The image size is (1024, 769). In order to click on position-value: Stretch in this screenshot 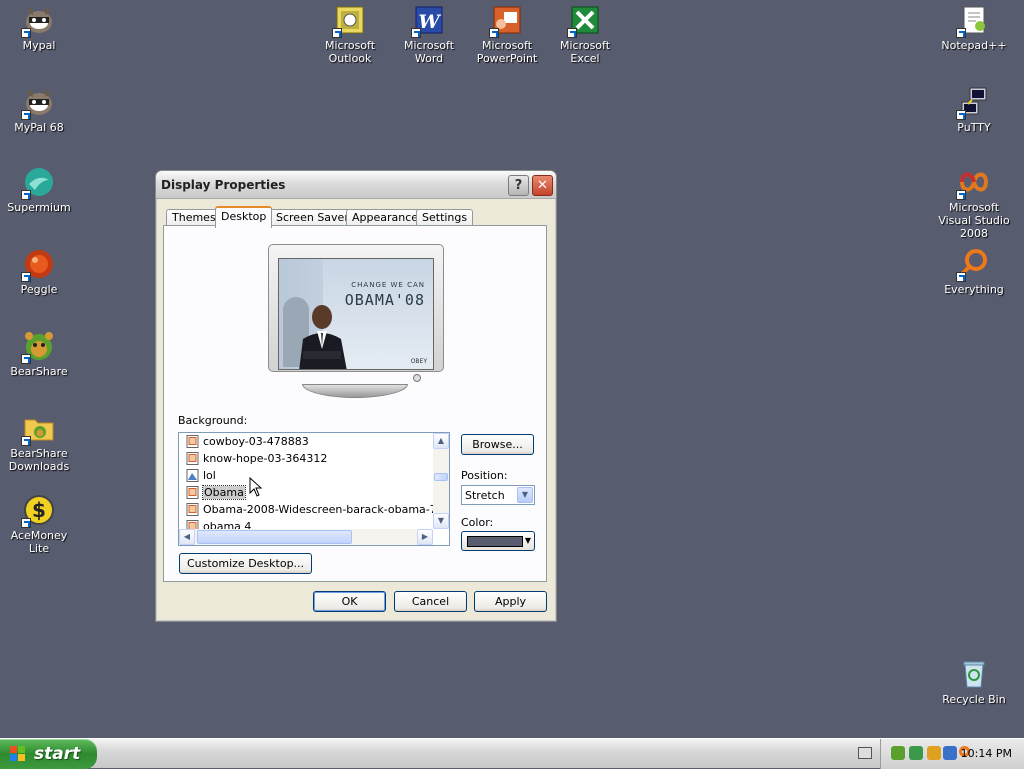, I will do `click(485, 495)`.